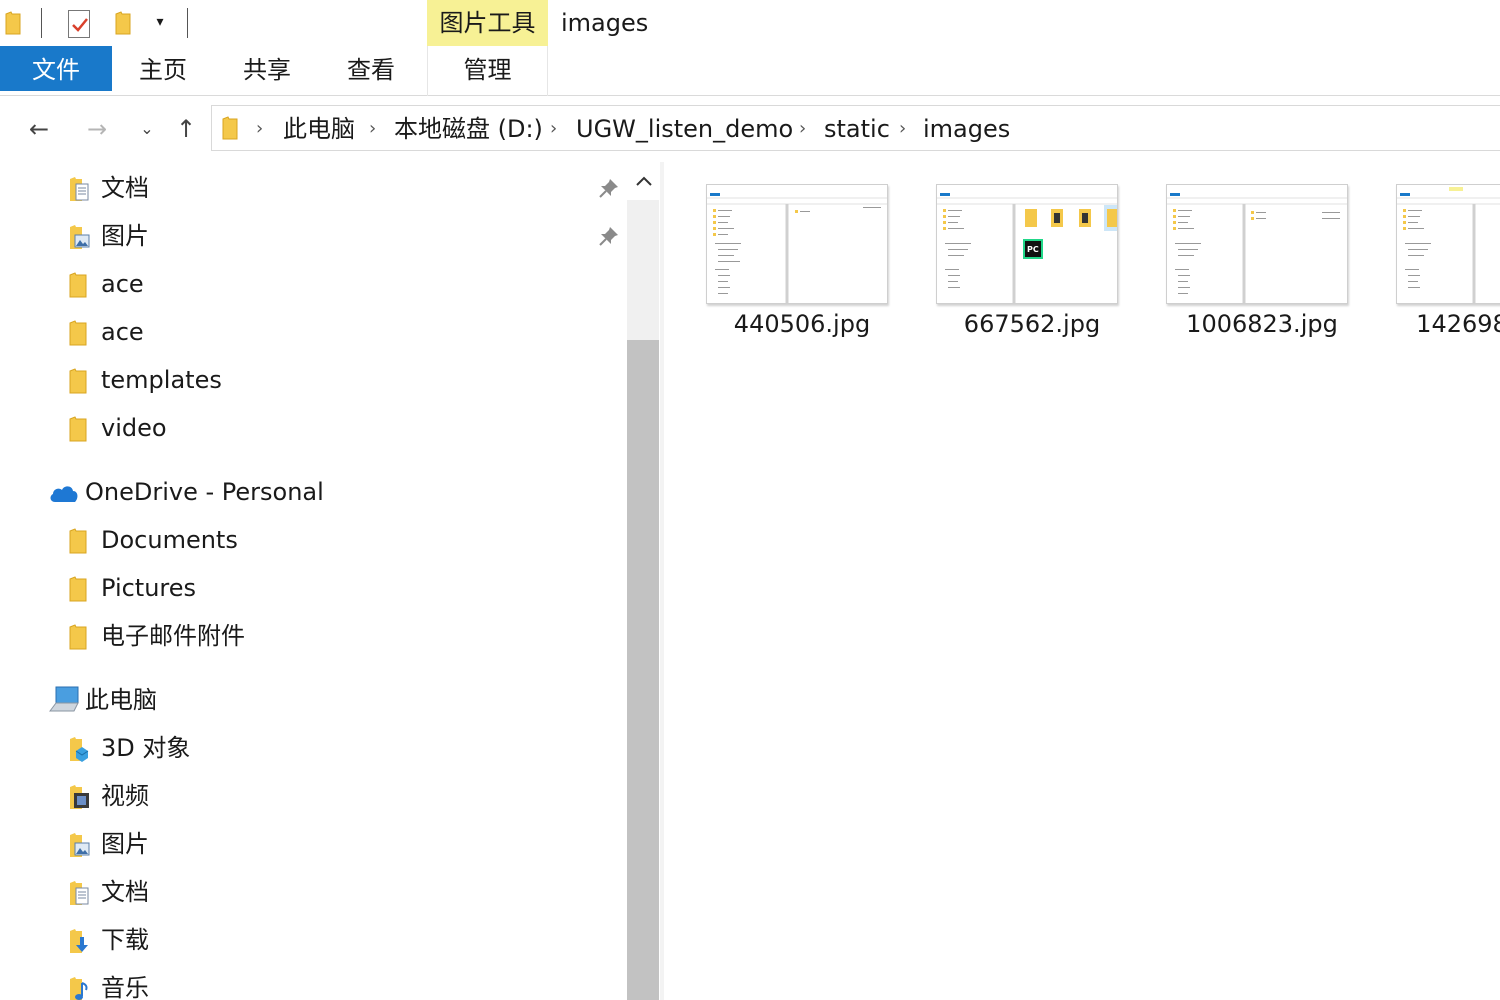 The image size is (1500, 1000). I want to click on breadcrumb-item: 此电脑, so click(319, 129).